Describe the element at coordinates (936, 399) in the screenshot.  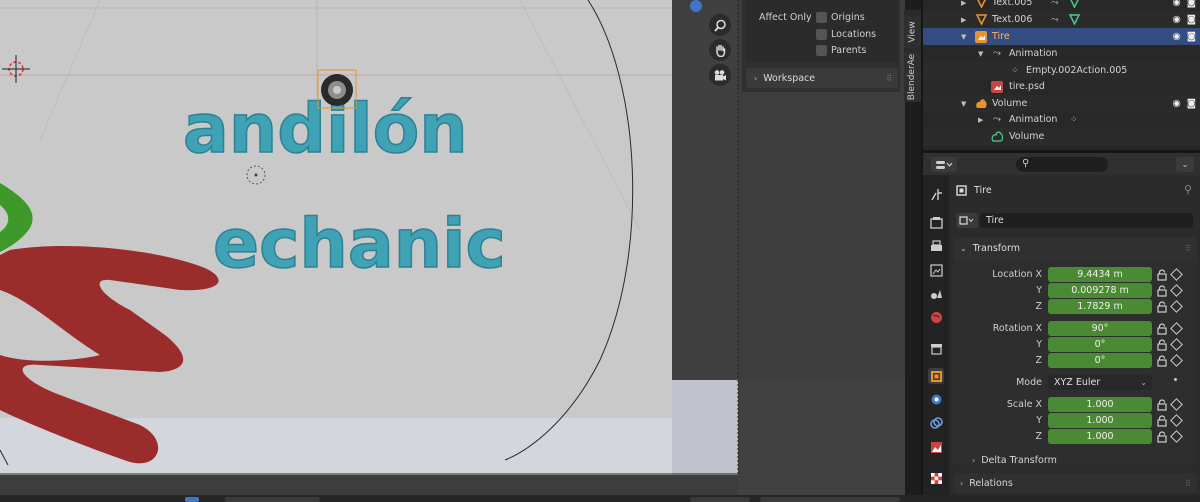
I see `physics-tab-icon` at that location.